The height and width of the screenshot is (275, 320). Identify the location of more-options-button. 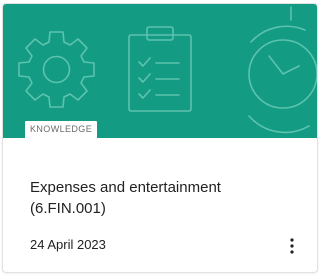
(292, 246).